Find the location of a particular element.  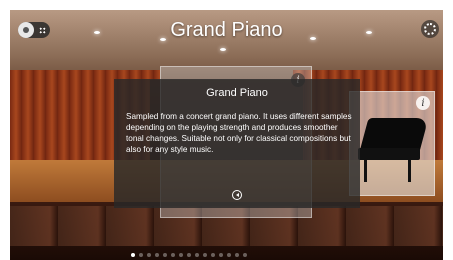

settings-button is located at coordinates (430, 29).